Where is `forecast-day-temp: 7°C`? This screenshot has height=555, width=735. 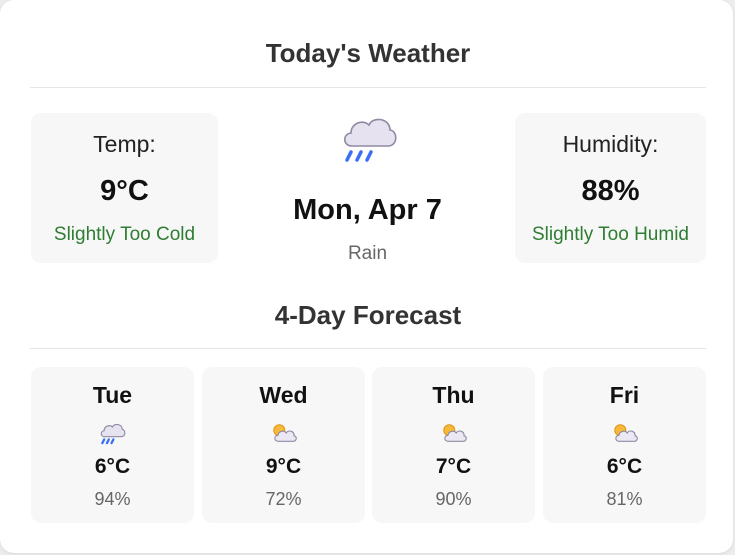 forecast-day-temp: 7°C is located at coordinates (453, 466).